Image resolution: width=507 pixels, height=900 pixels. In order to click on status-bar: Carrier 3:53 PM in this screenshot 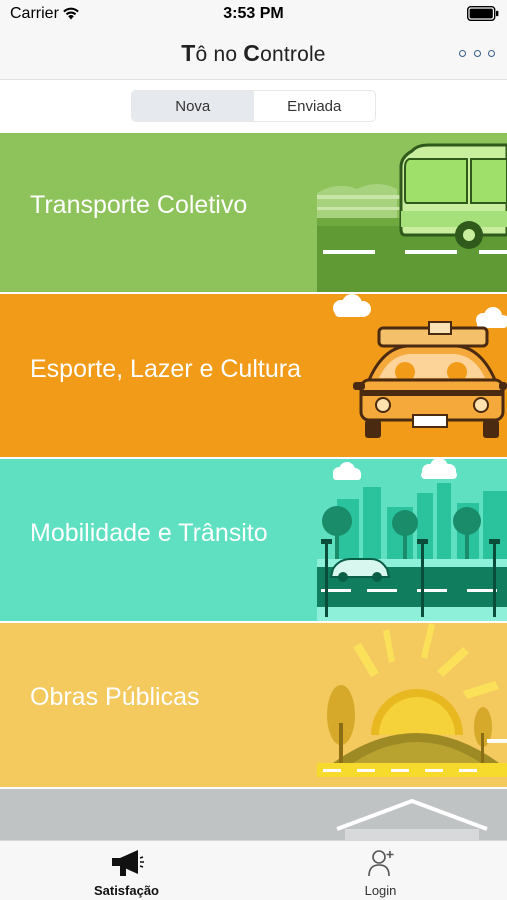, I will do `click(253, 14)`.